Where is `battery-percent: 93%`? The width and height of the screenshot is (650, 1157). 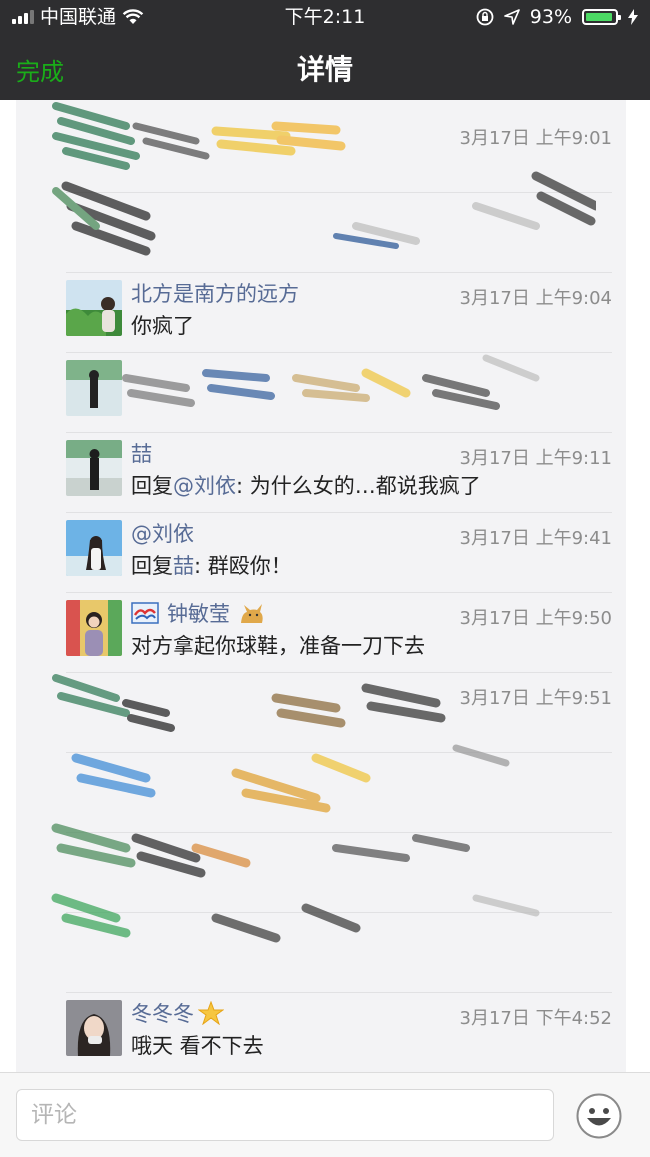
battery-percent: 93% is located at coordinates (550, 17).